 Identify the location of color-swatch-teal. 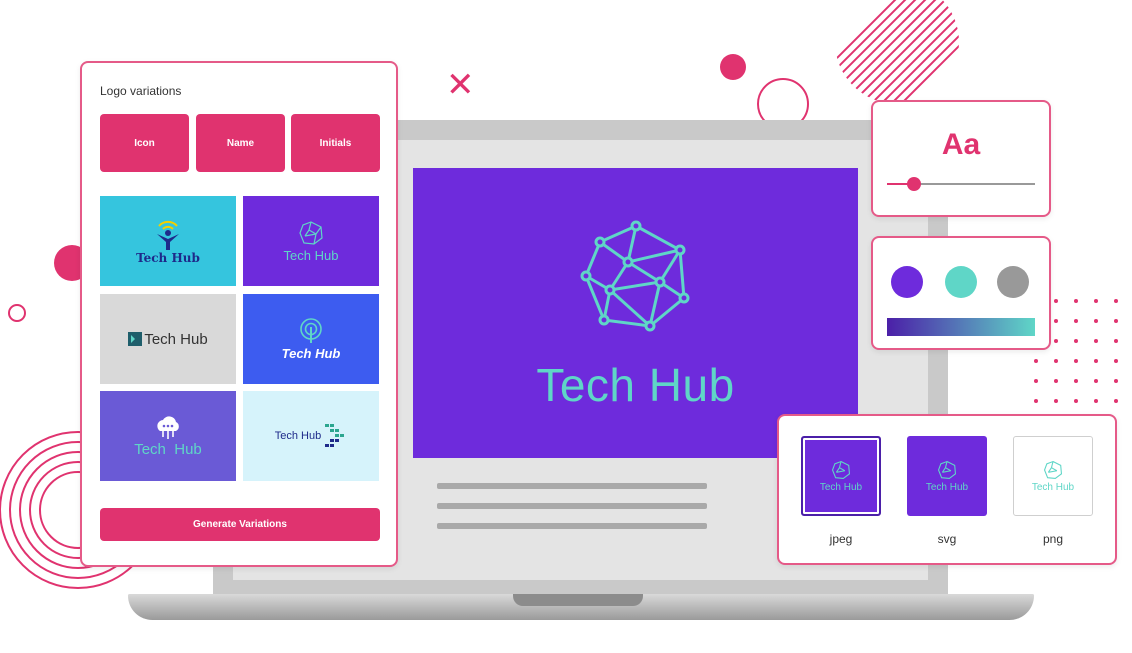
(961, 282).